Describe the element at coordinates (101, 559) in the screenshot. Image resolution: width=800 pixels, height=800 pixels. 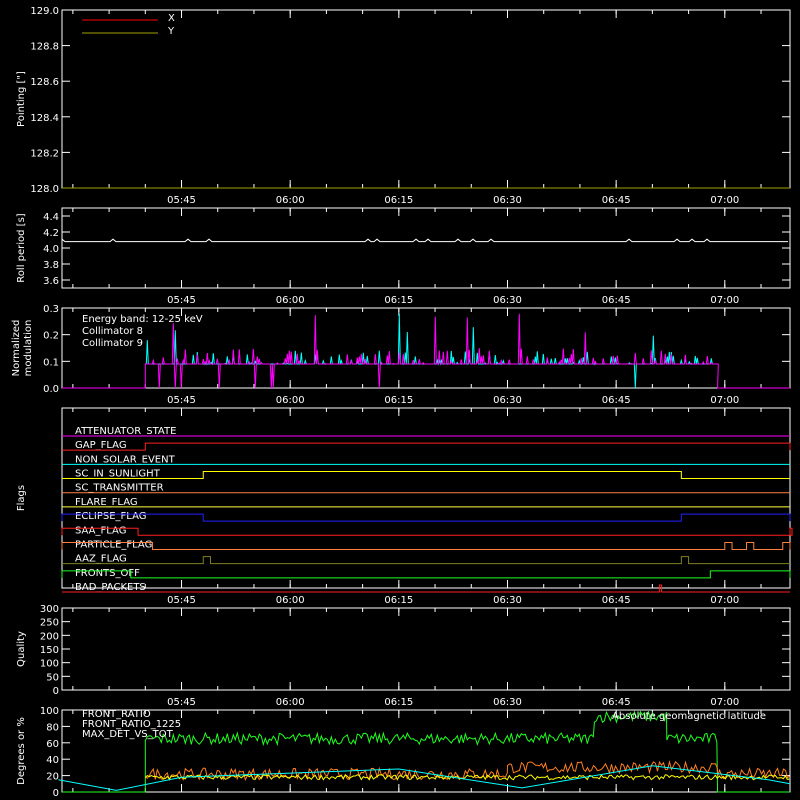
I see `flag-label: AAZ_FLAG` at that location.